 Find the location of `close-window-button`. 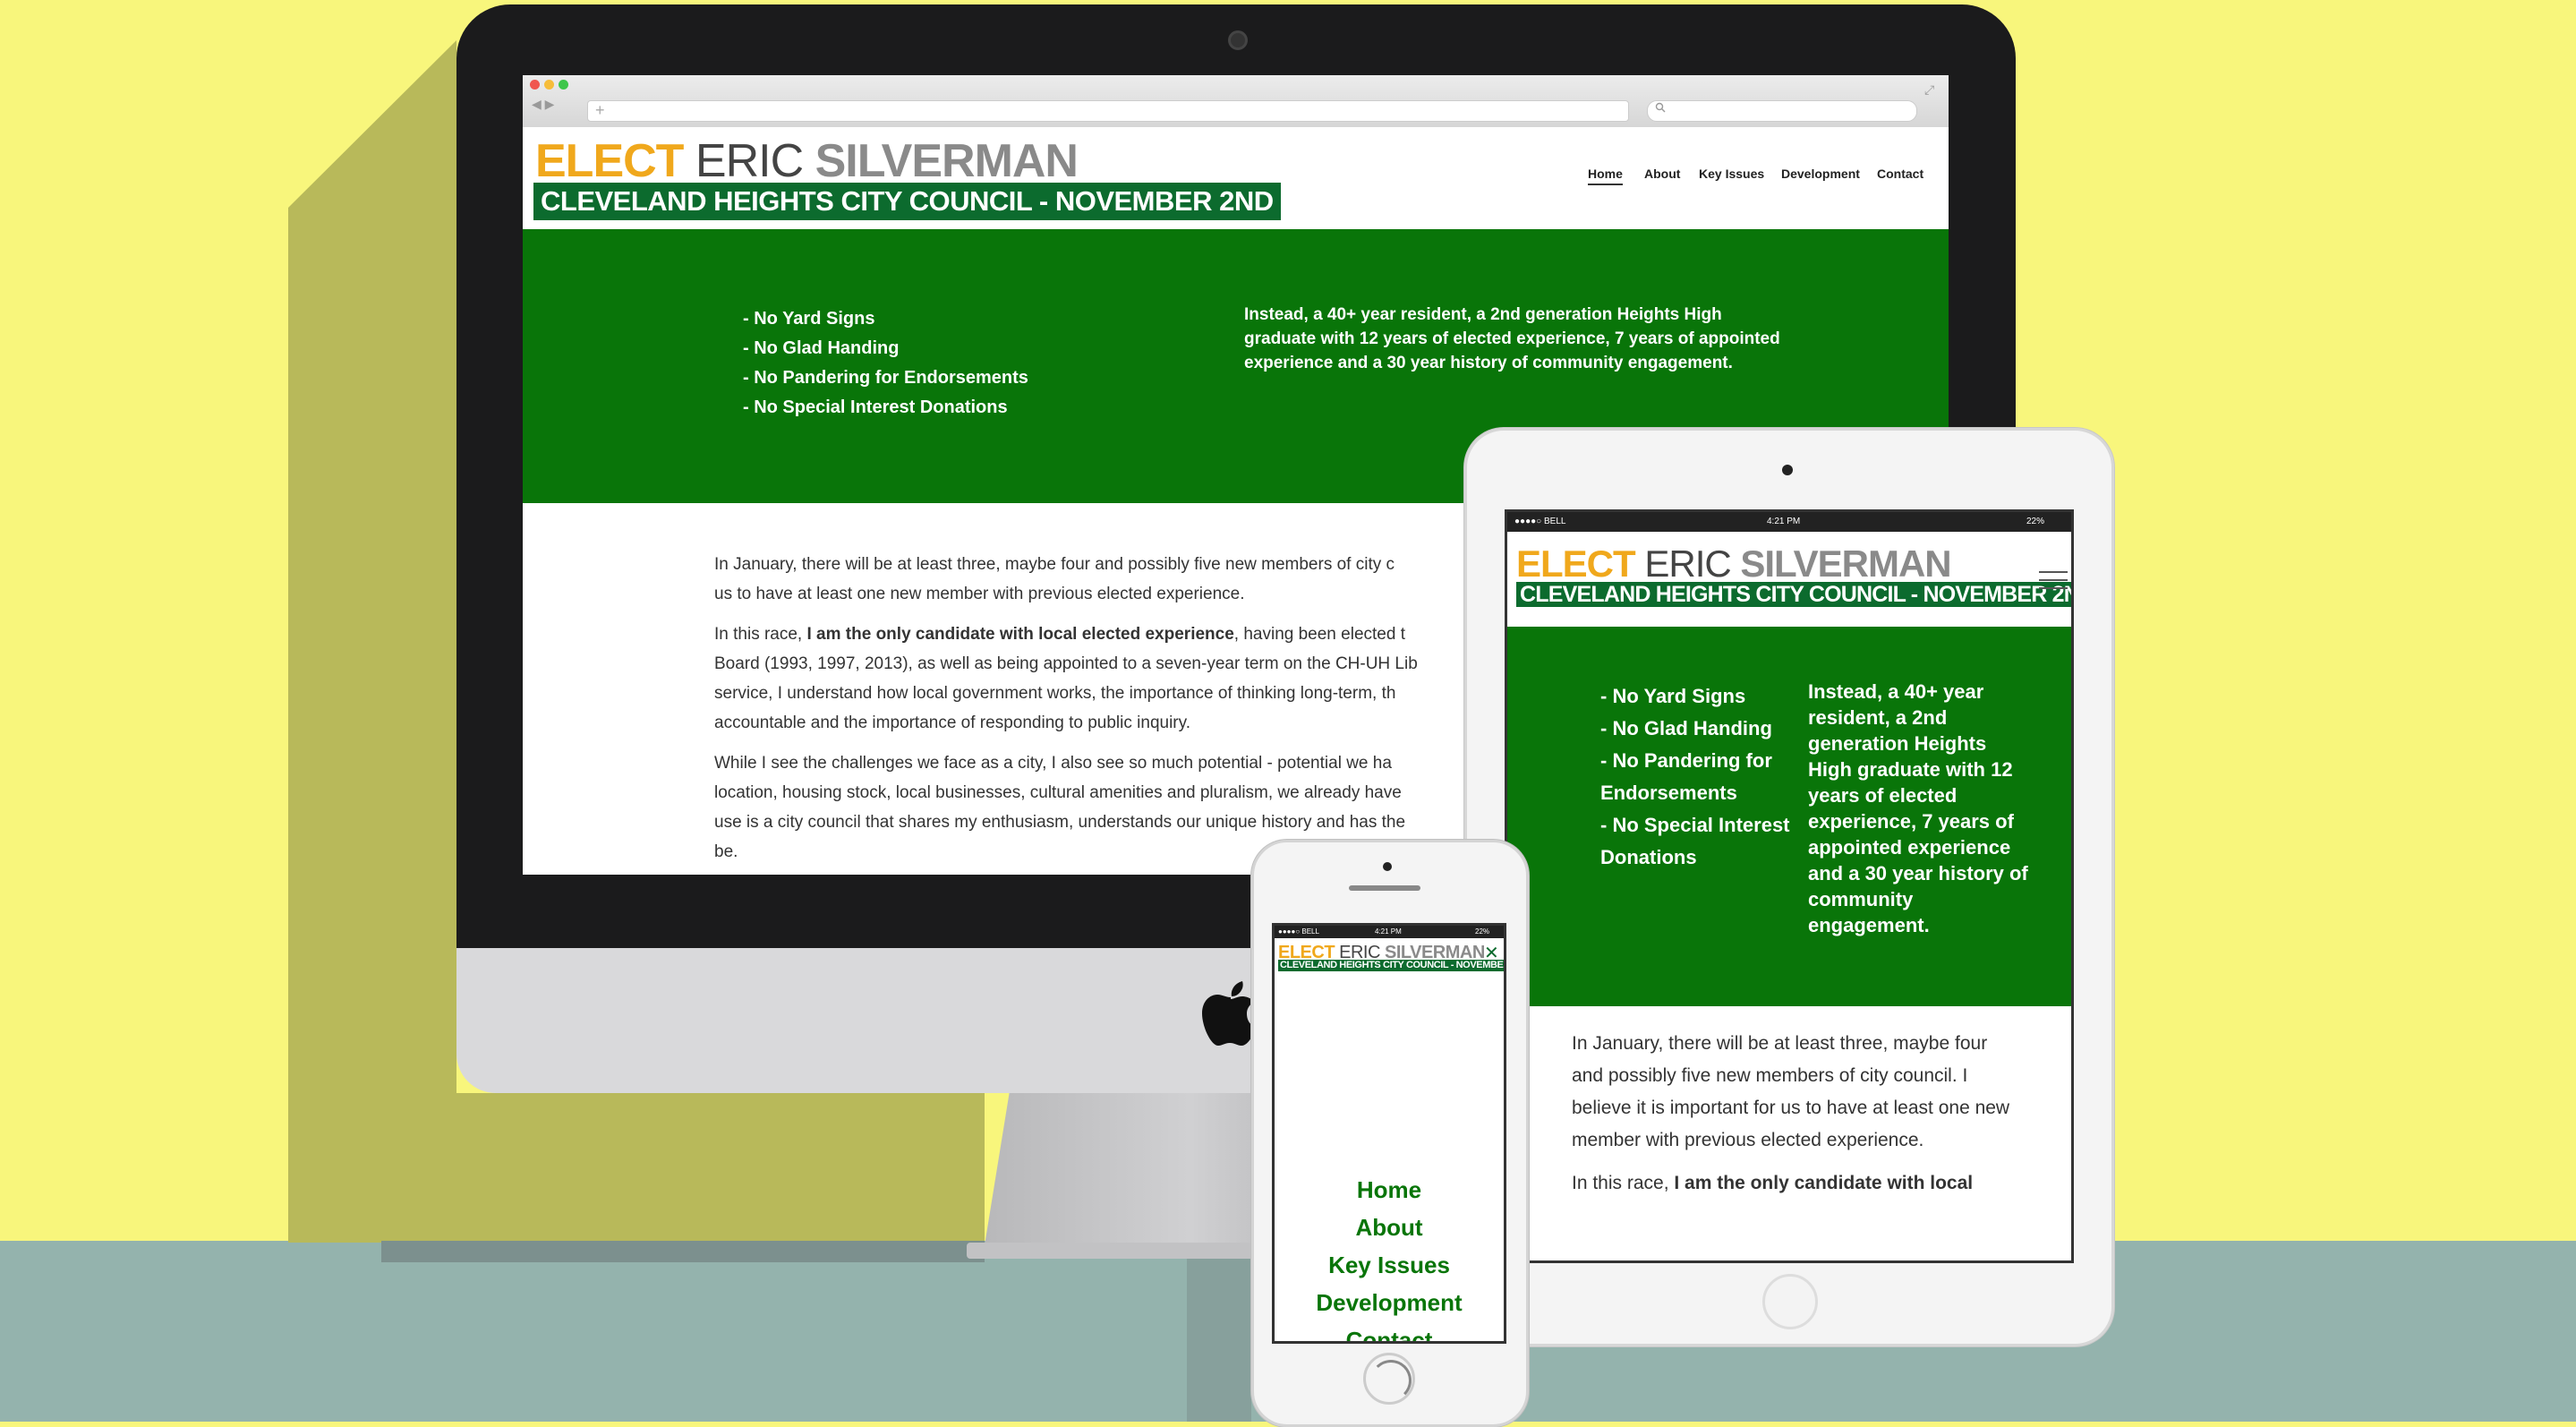

close-window-button is located at coordinates (535, 85).